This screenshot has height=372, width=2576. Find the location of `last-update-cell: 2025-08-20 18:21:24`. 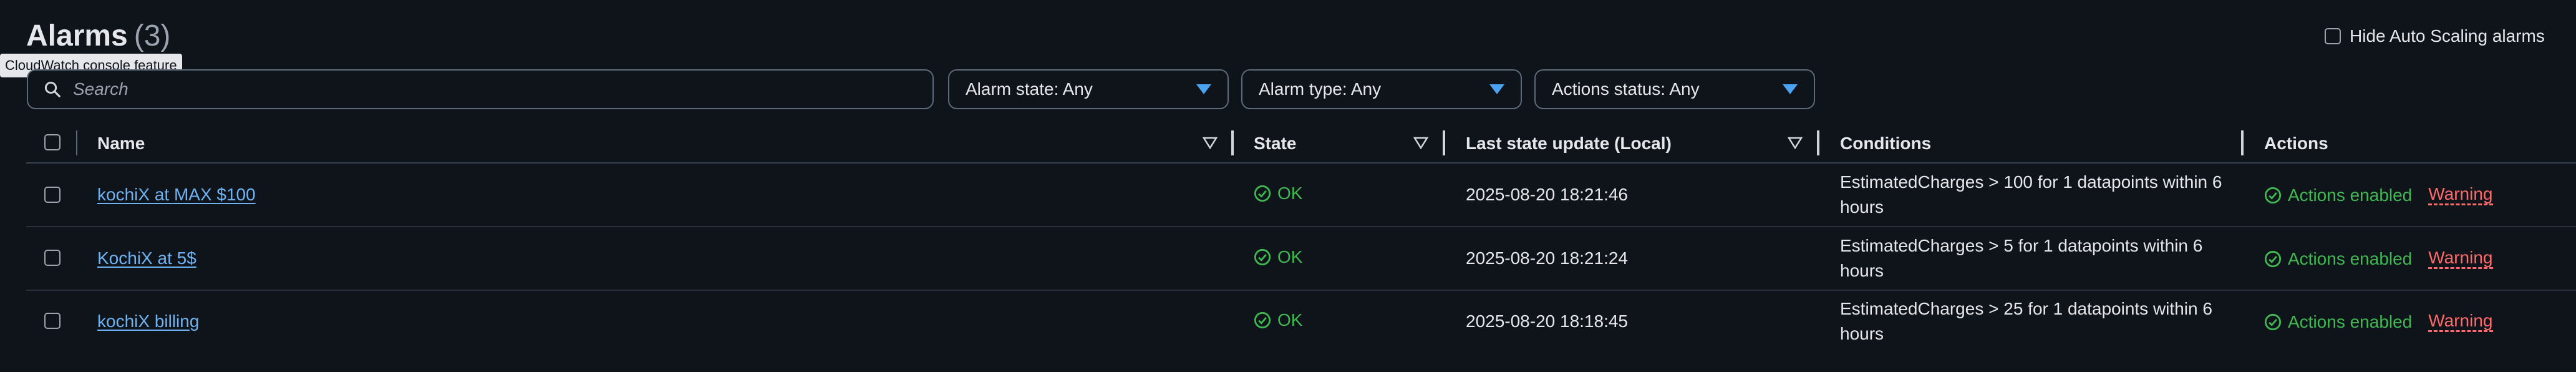

last-update-cell: 2025-08-20 18:21:24 is located at coordinates (1547, 258).